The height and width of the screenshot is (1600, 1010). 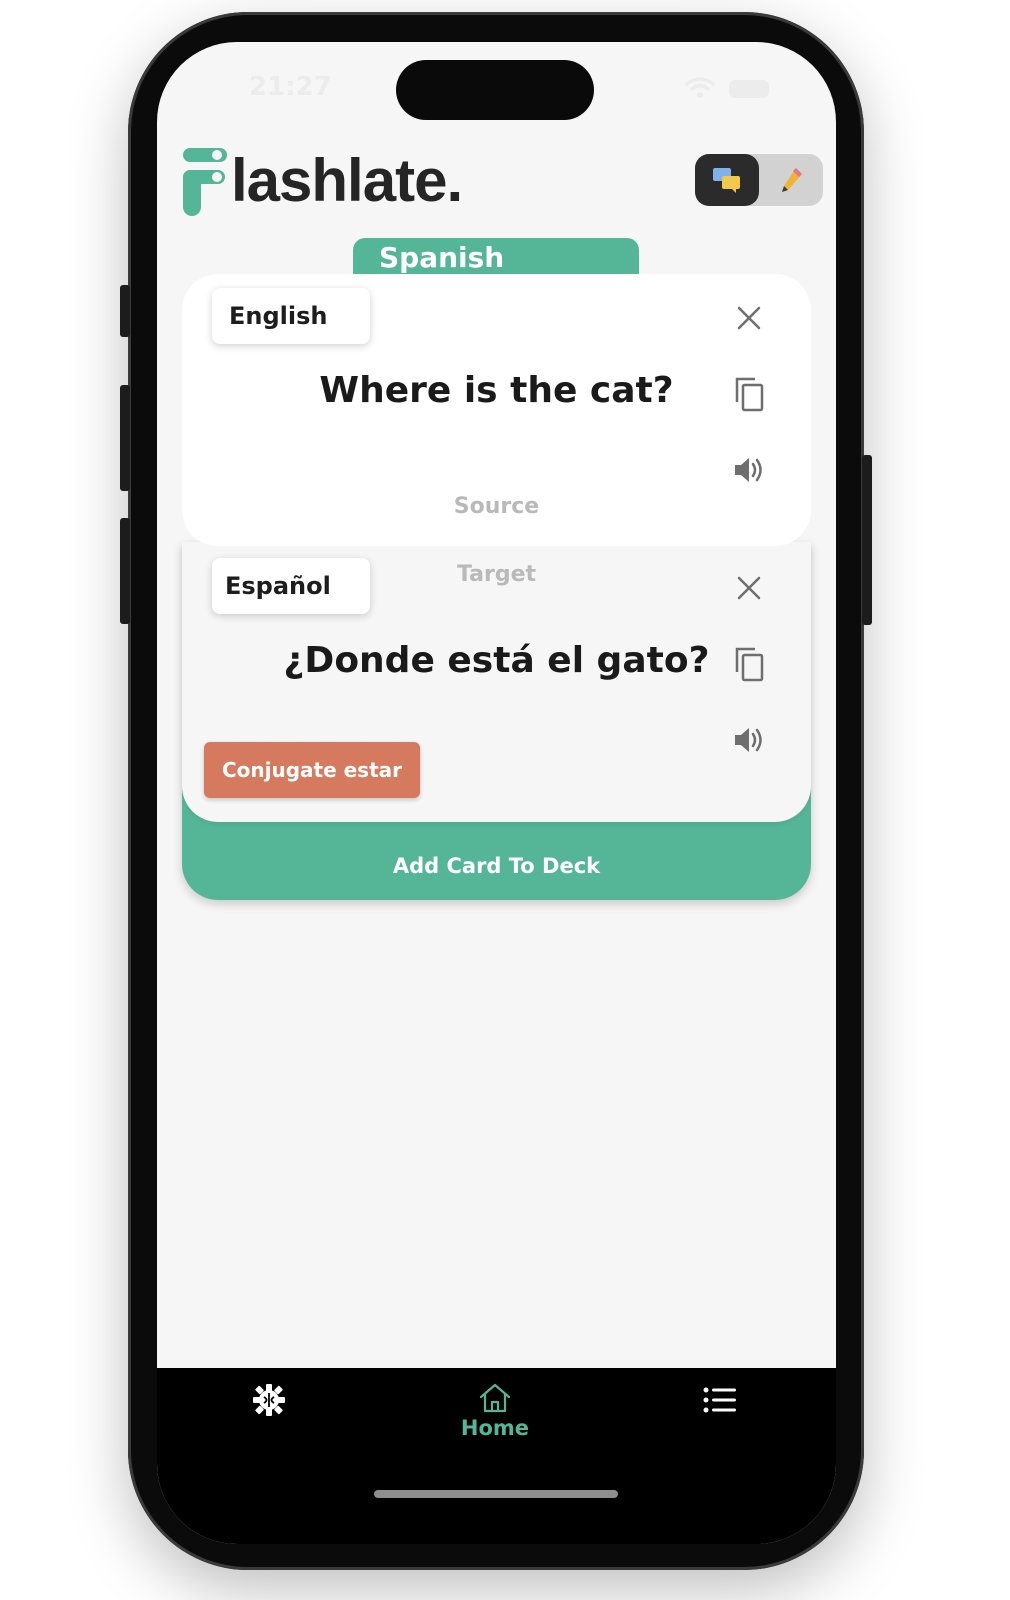 What do you see at coordinates (496, 1456) in the screenshot?
I see `bottom-tab-bar: Home` at bounding box center [496, 1456].